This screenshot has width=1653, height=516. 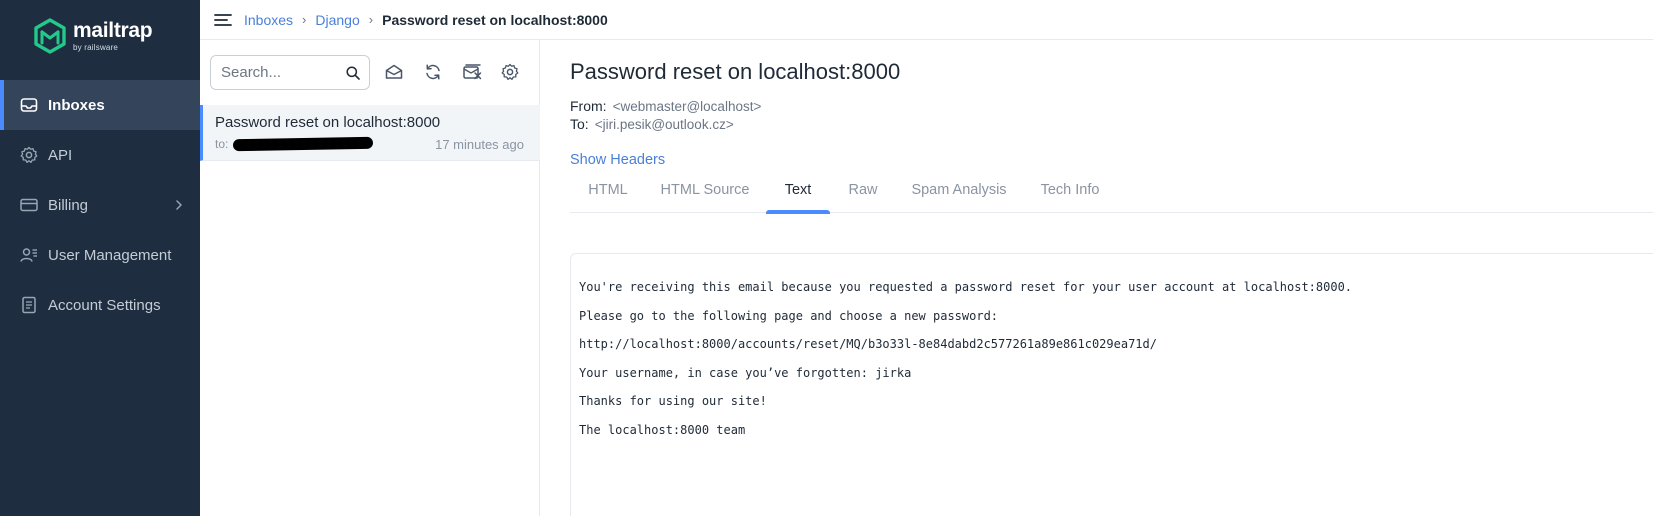 I want to click on inbox-icon, so click(x=29, y=105).